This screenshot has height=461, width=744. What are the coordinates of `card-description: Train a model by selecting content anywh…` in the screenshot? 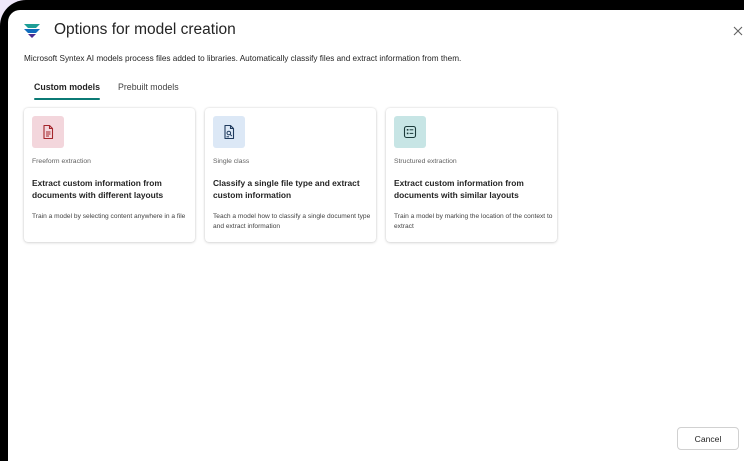 It's located at (109, 216).